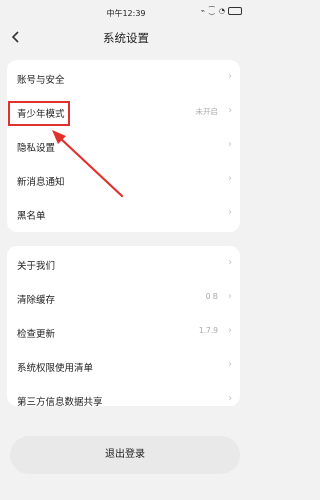  What do you see at coordinates (88, 164) in the screenshot?
I see `annotation-arrow-icon` at bounding box center [88, 164].